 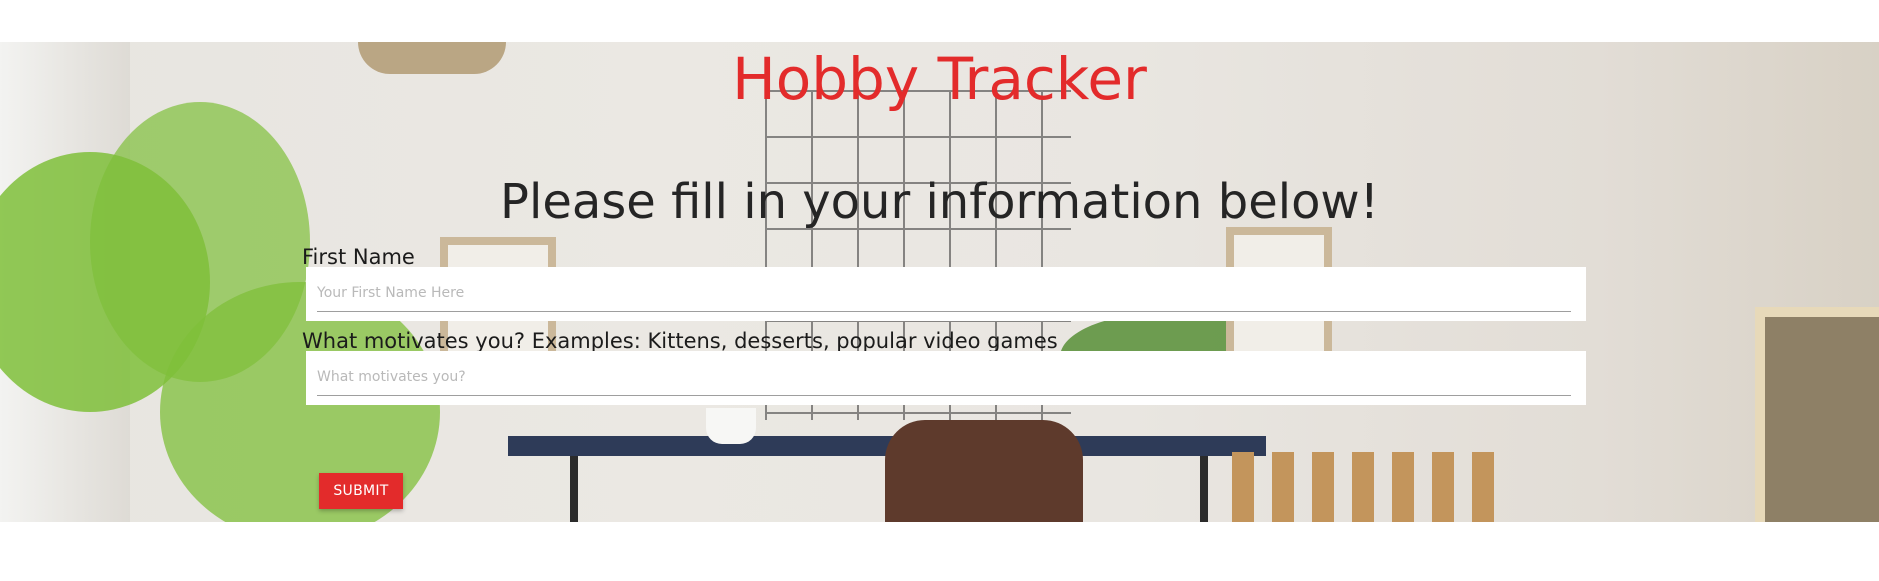 I want to click on page-title: Hobby Tracker, so click(x=939, y=79).